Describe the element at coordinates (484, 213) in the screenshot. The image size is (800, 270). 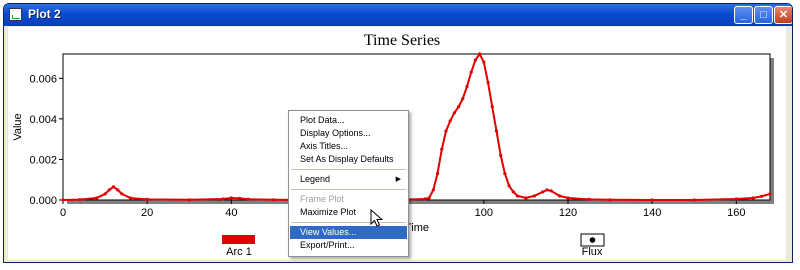
I see `x-tick-label: 100` at that location.